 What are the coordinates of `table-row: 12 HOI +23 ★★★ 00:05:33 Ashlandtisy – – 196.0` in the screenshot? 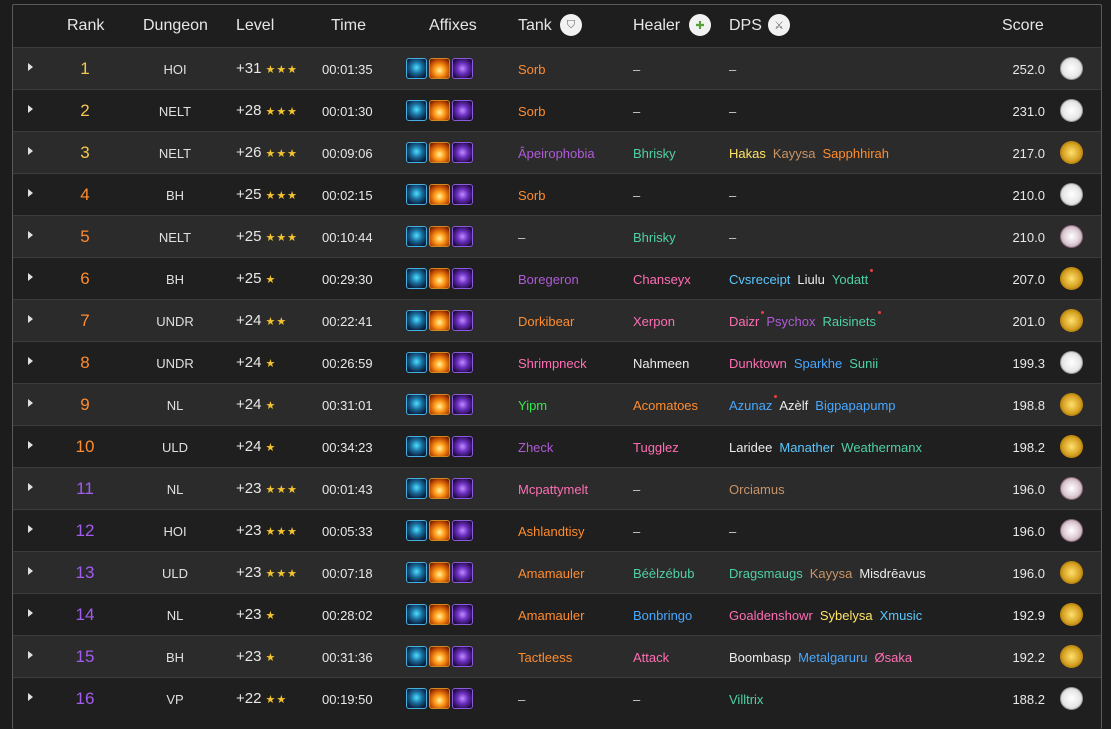 It's located at (557, 530).